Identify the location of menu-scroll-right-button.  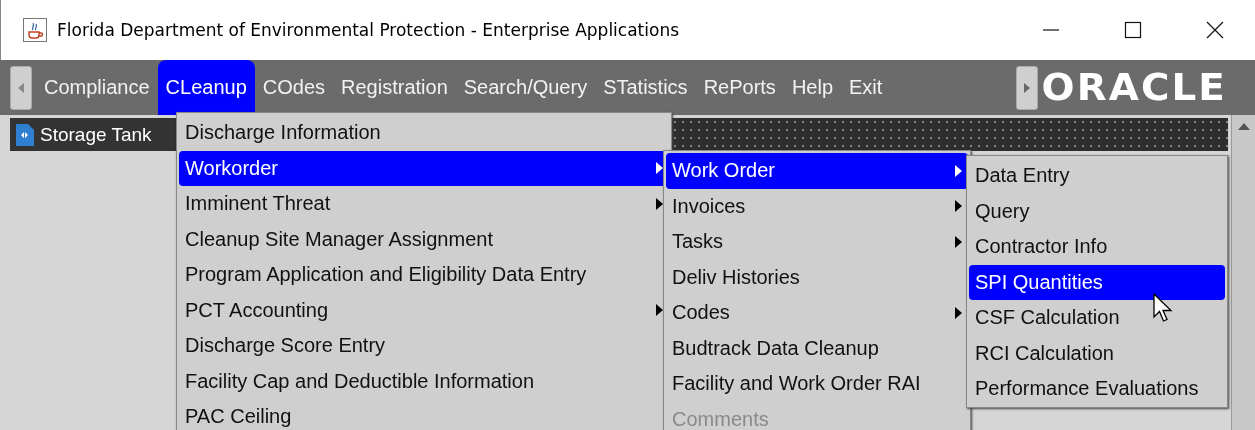
(1027, 87).